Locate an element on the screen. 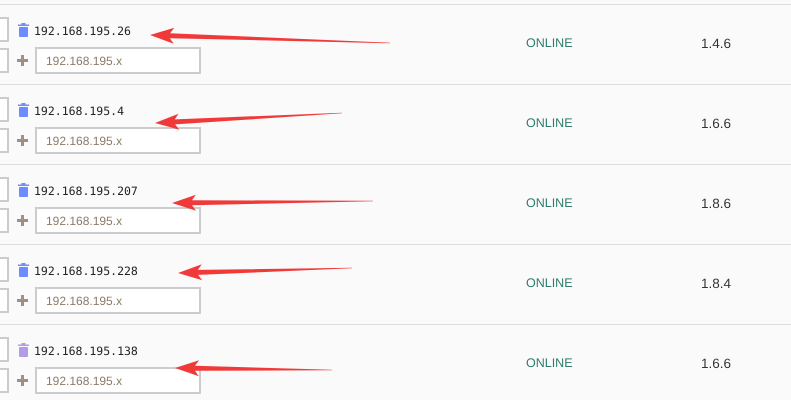  ip-address: 192.168.195.4 is located at coordinates (79, 110).